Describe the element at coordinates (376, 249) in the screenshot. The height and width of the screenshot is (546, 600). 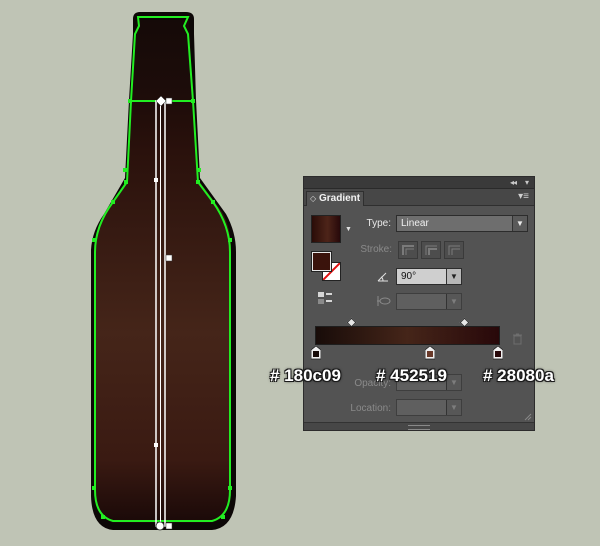
I see `stroke-label: Stroke:` at that location.